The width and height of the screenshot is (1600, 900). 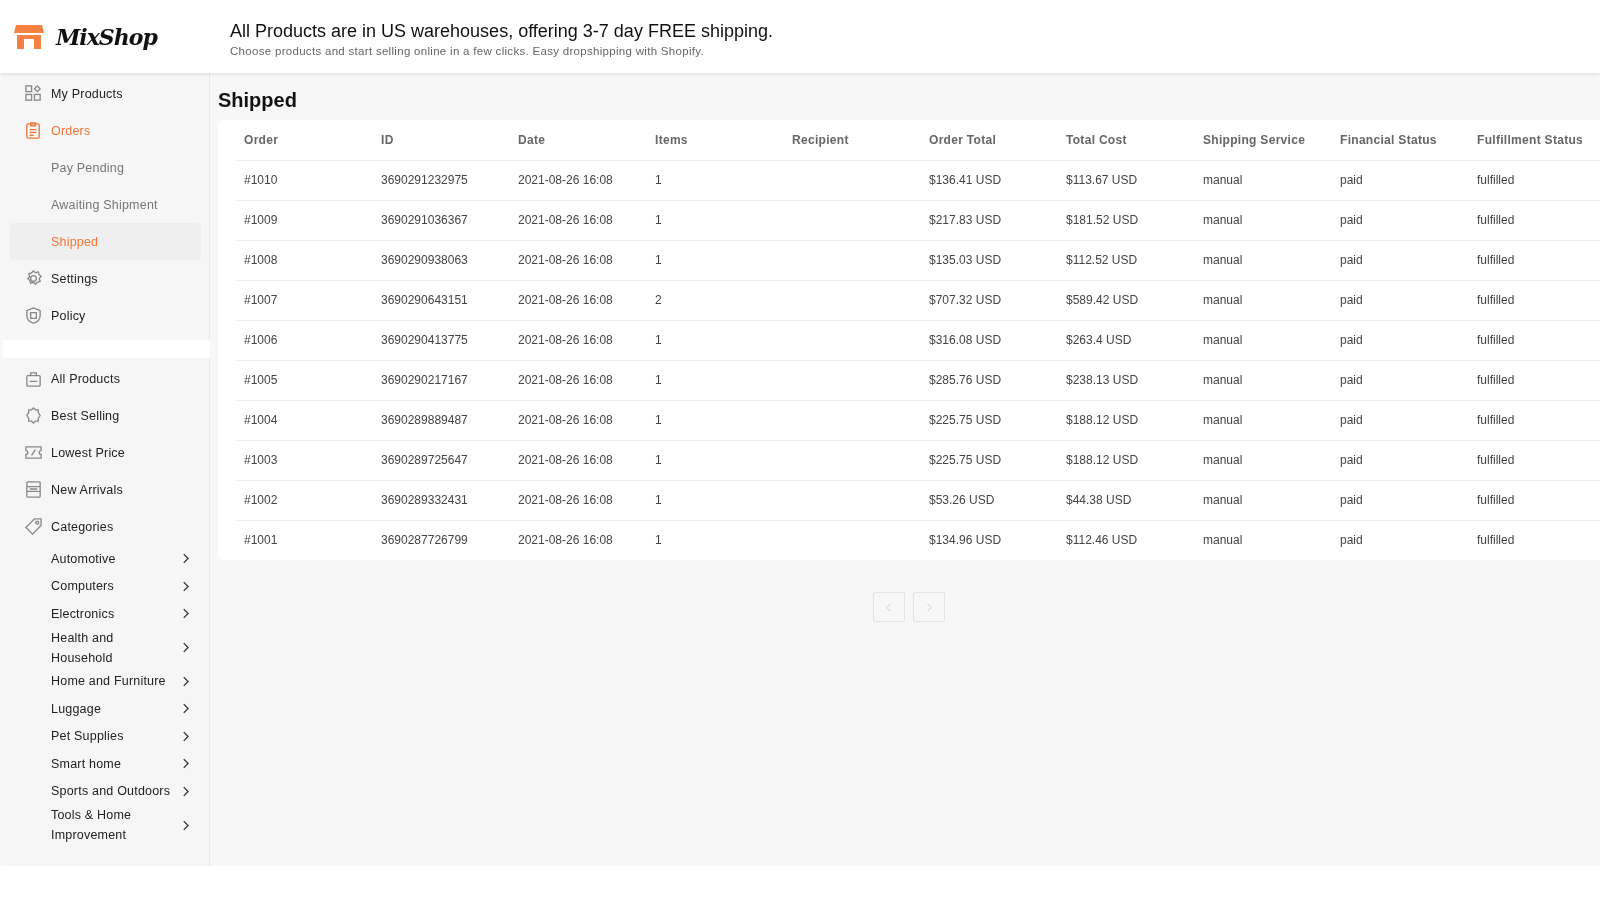 What do you see at coordinates (261, 540) in the screenshot?
I see `table-cell: #1001` at bounding box center [261, 540].